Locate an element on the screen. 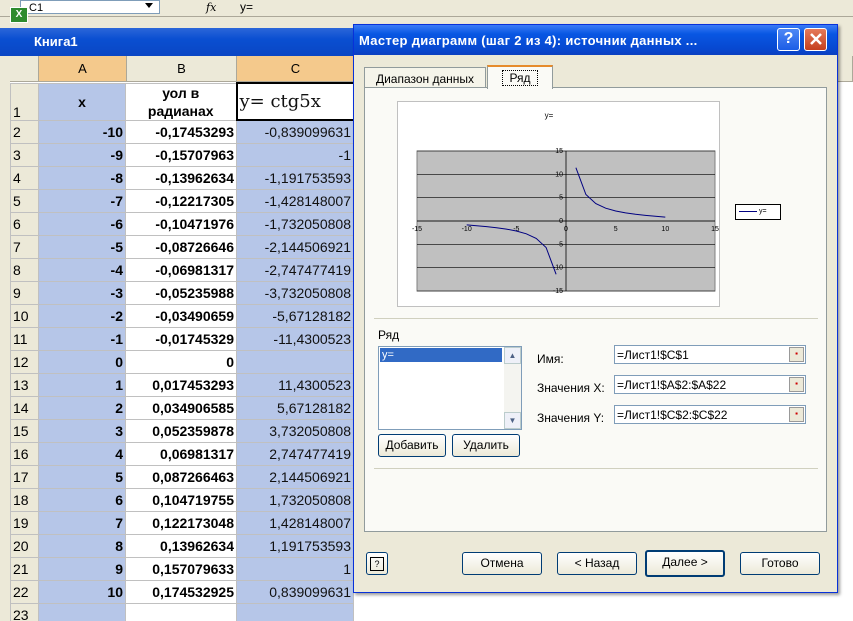  cell-b: -0,08726646 is located at coordinates (181, 246).